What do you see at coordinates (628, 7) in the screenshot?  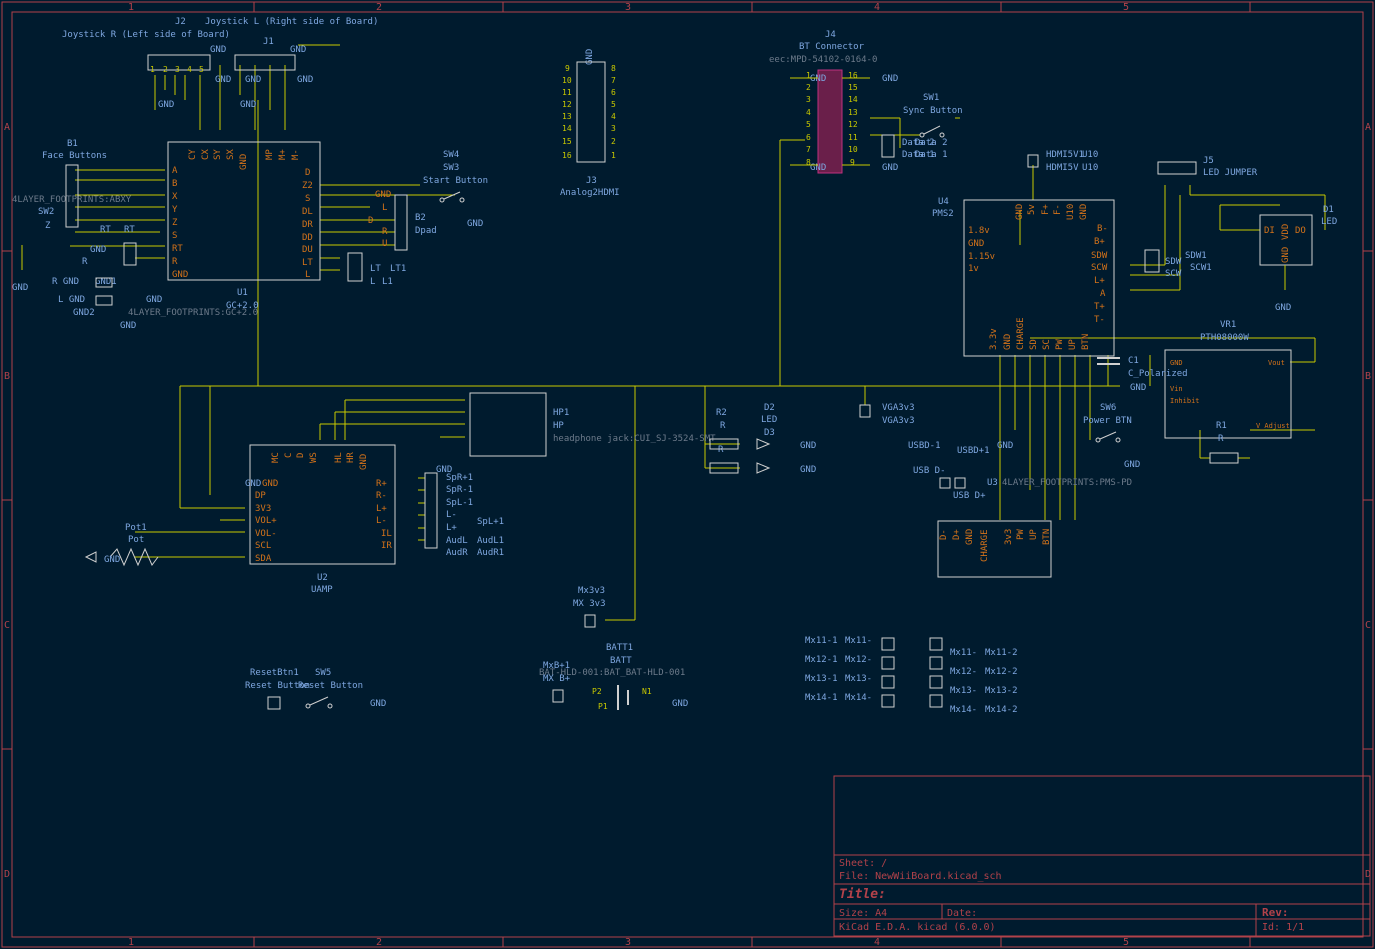 I see `col-marker-3: 3` at bounding box center [628, 7].